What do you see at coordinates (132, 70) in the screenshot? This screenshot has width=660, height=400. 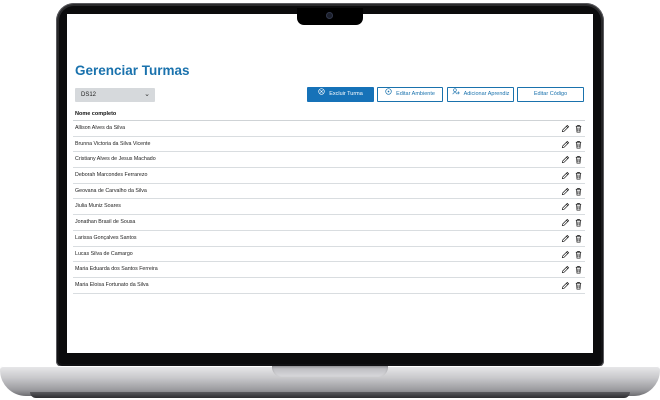 I see `page-title: Gerenciar Turmas` at bounding box center [132, 70].